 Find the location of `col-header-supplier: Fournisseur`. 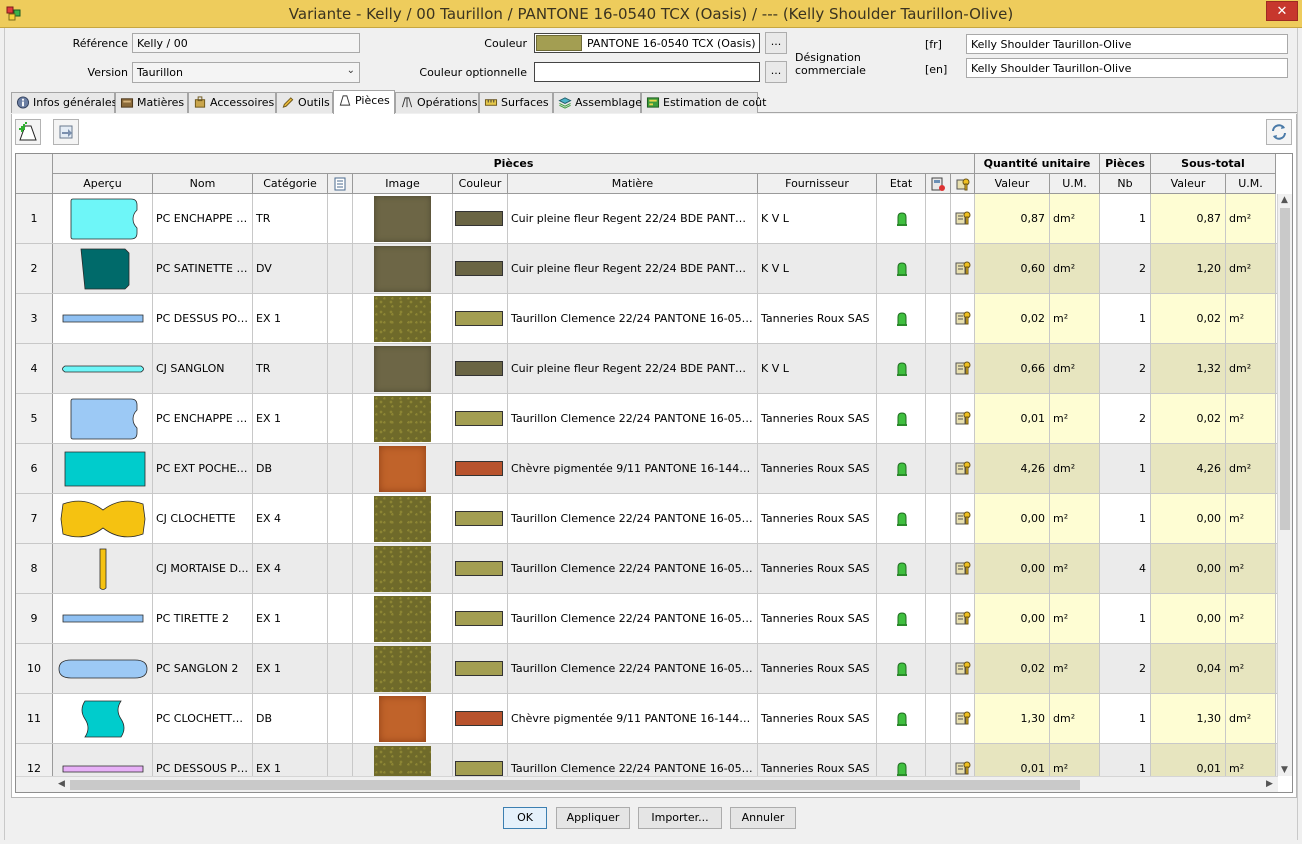

col-header-supplier: Fournisseur is located at coordinates (817, 184).